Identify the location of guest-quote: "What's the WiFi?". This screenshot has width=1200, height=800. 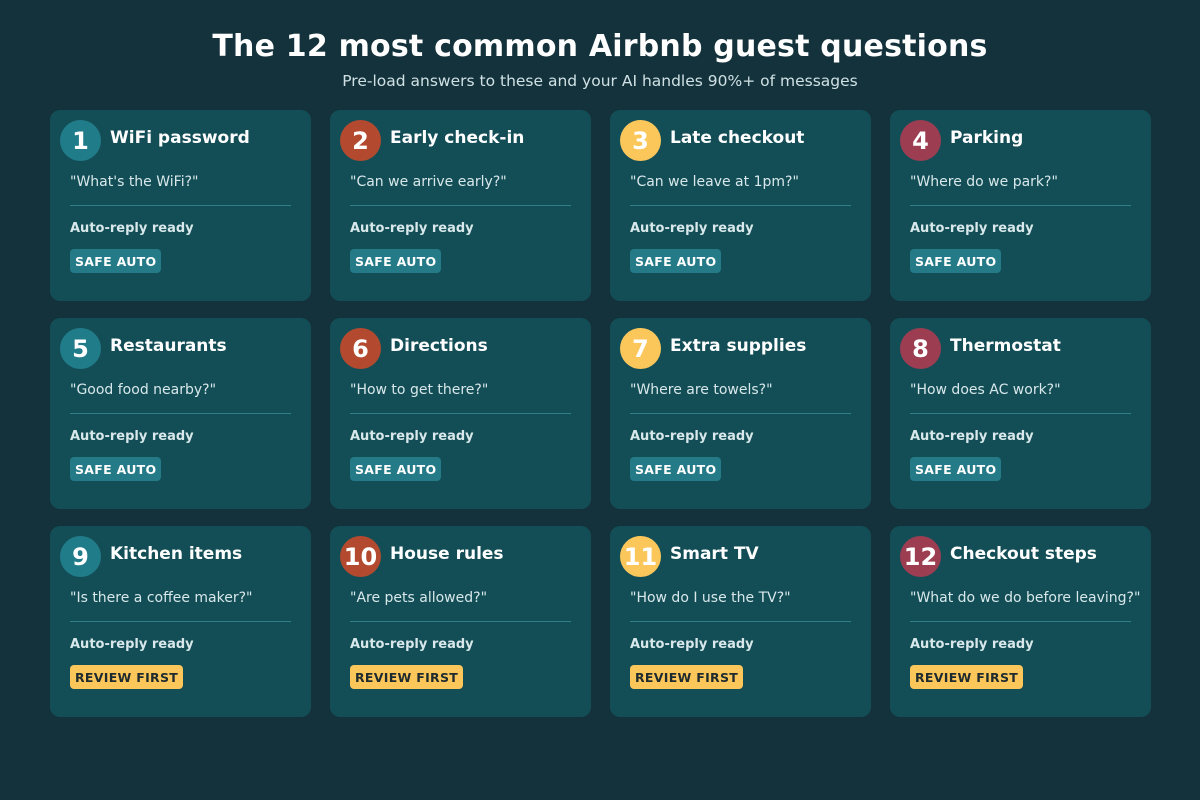
(134, 182).